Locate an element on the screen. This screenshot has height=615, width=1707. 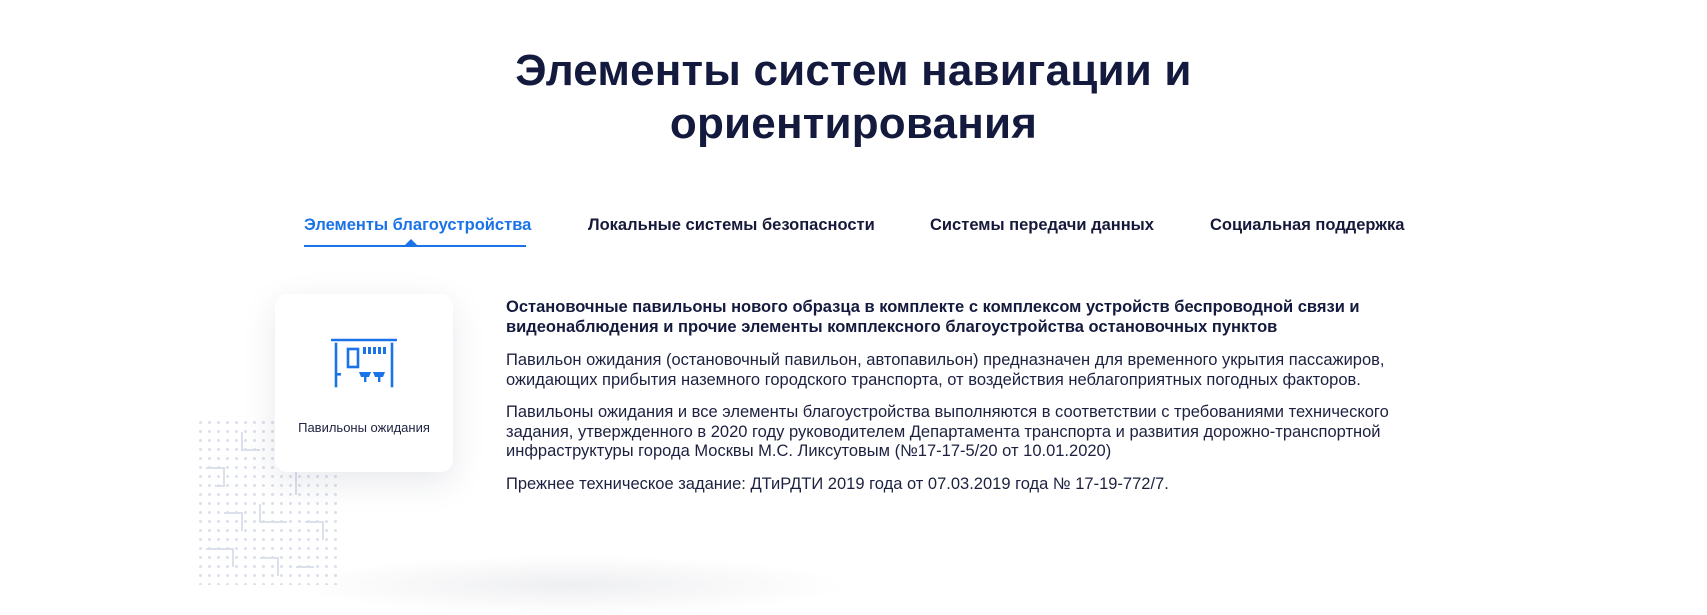
pavilion-card: Павильоны ожидания is located at coordinates (364, 383).